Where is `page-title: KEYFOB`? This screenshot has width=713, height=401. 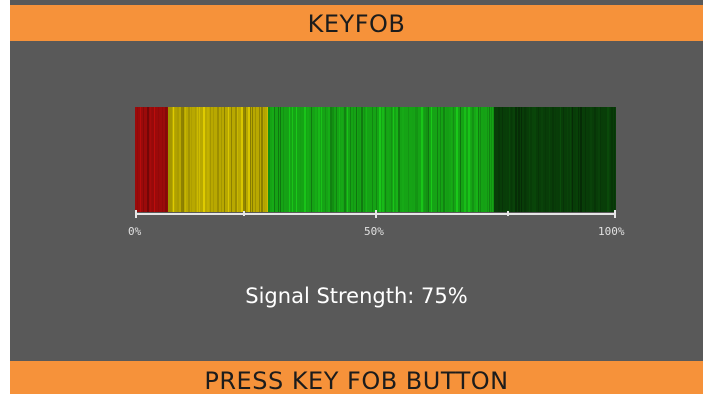 page-title: KEYFOB is located at coordinates (356, 24).